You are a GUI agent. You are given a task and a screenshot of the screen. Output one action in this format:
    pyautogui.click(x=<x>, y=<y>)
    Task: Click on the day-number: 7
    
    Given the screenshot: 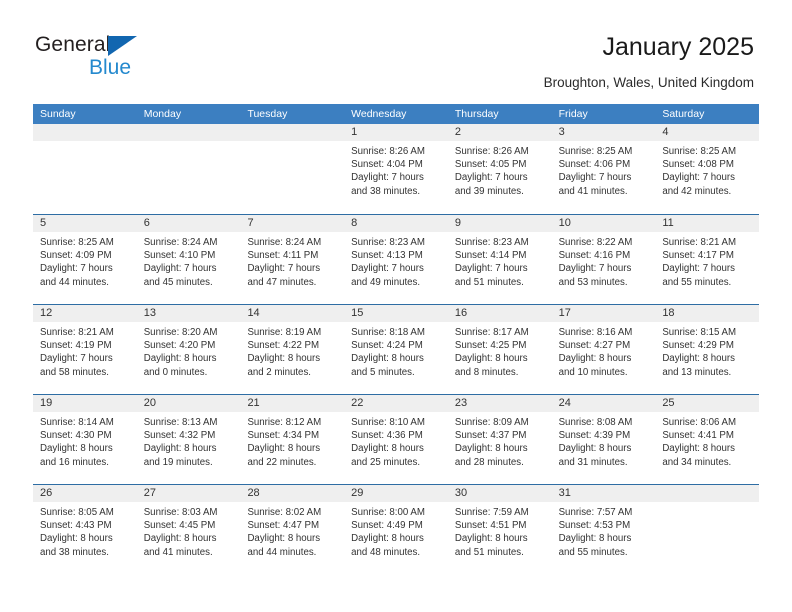 What is the action you would take?
    pyautogui.click(x=250, y=223)
    